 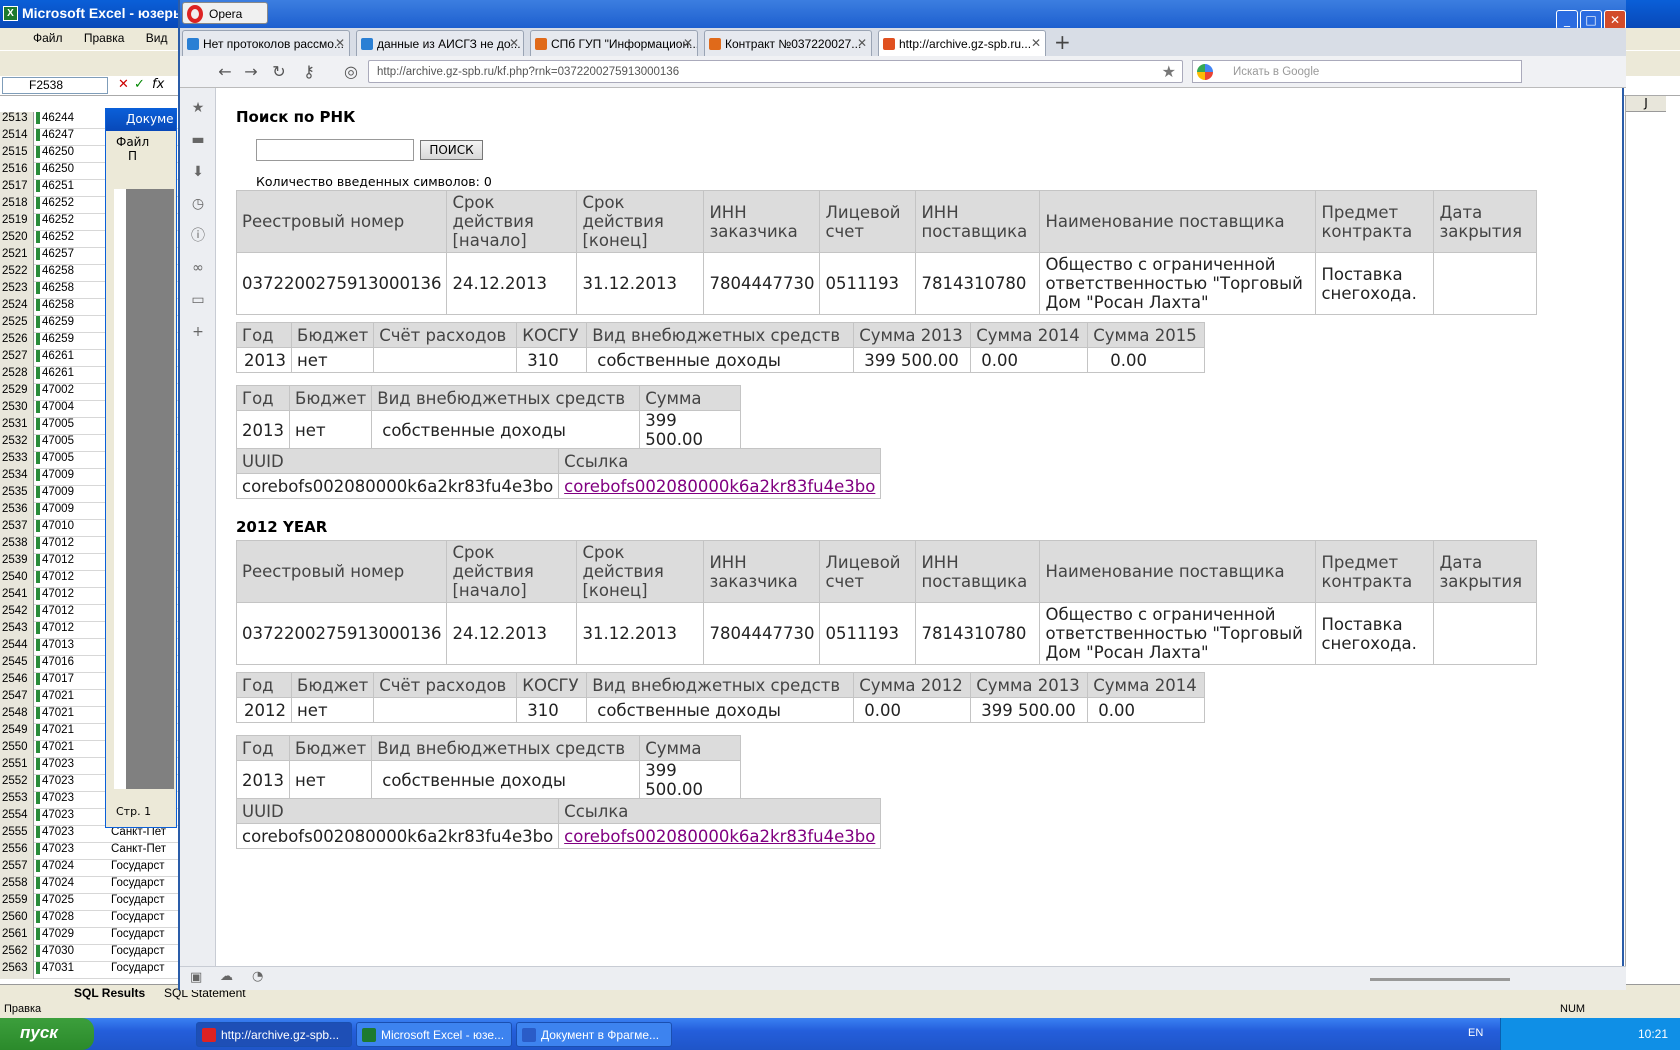 What do you see at coordinates (196, 977) in the screenshot?
I see `panel-toggle-icon: ▣` at bounding box center [196, 977].